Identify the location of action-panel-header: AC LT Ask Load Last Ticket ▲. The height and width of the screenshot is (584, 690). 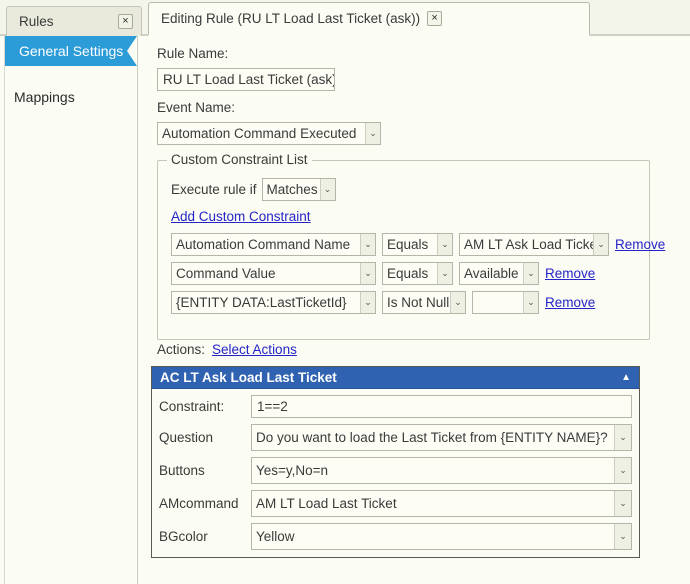
(395, 378).